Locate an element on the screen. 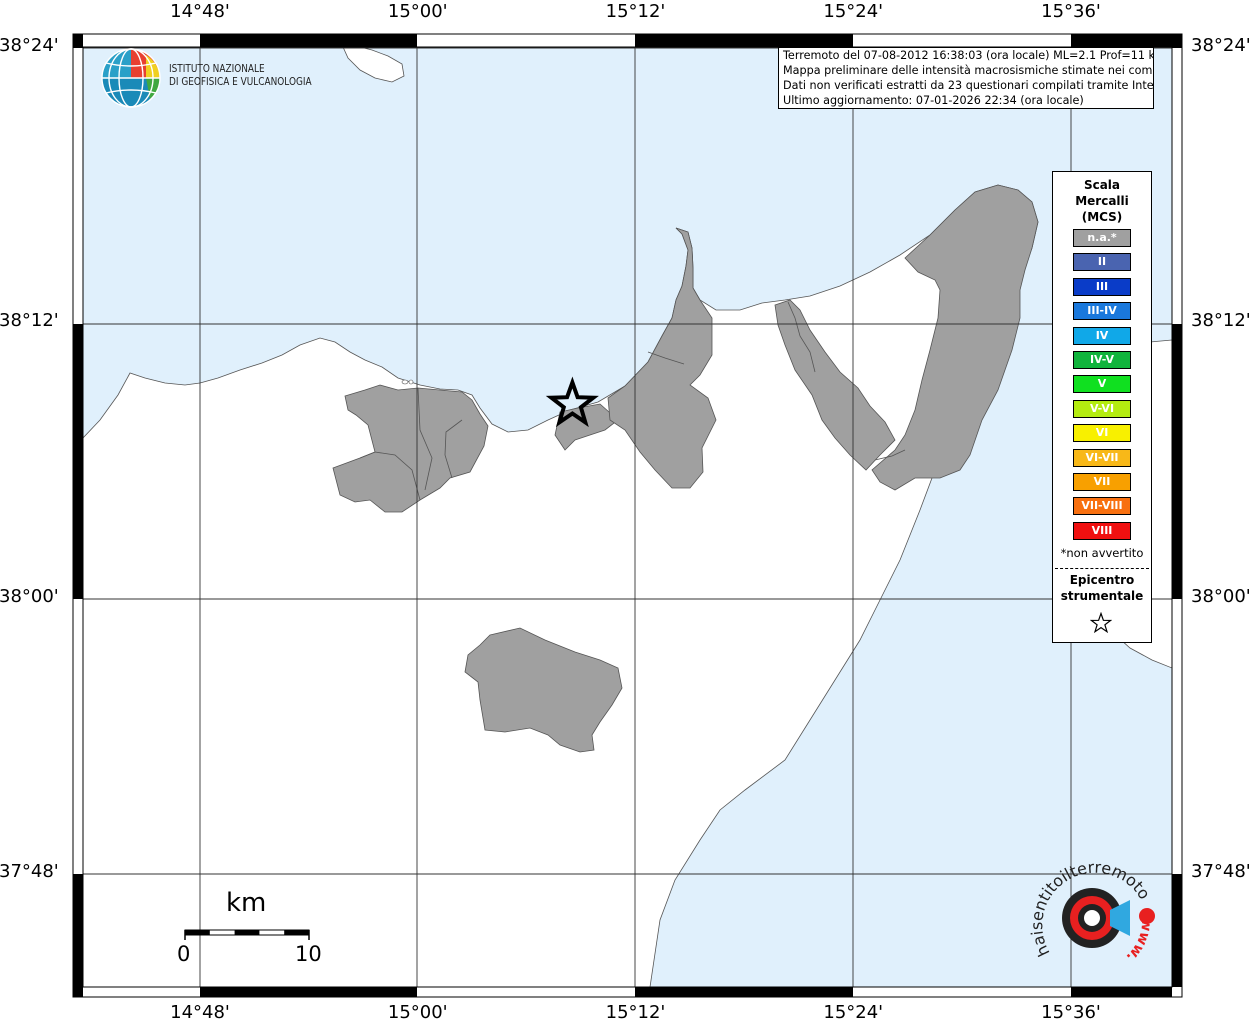 This screenshot has width=1255, height=1024. scale-start: 0 is located at coordinates (184, 954).